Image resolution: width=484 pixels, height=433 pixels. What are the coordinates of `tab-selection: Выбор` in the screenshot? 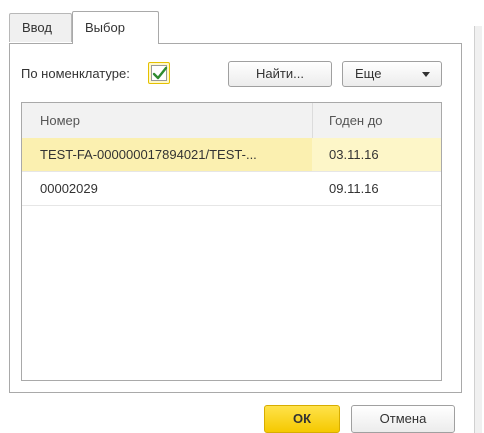 It's located at (115, 27).